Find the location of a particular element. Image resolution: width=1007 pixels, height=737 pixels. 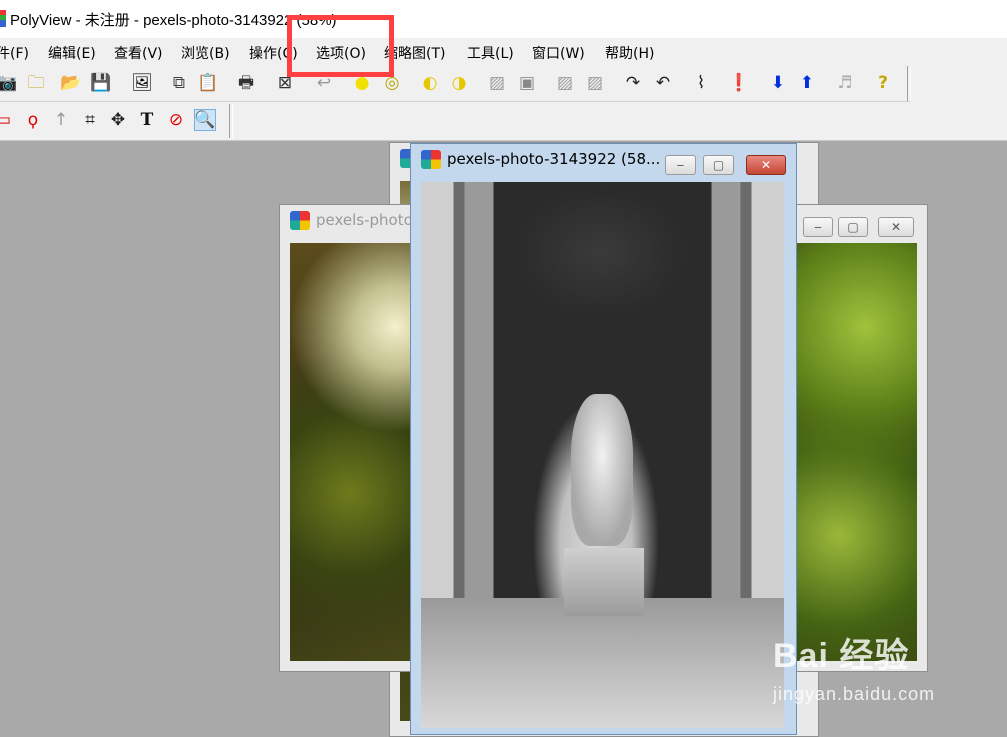

print-icon: 🖶 is located at coordinates (246, 83).